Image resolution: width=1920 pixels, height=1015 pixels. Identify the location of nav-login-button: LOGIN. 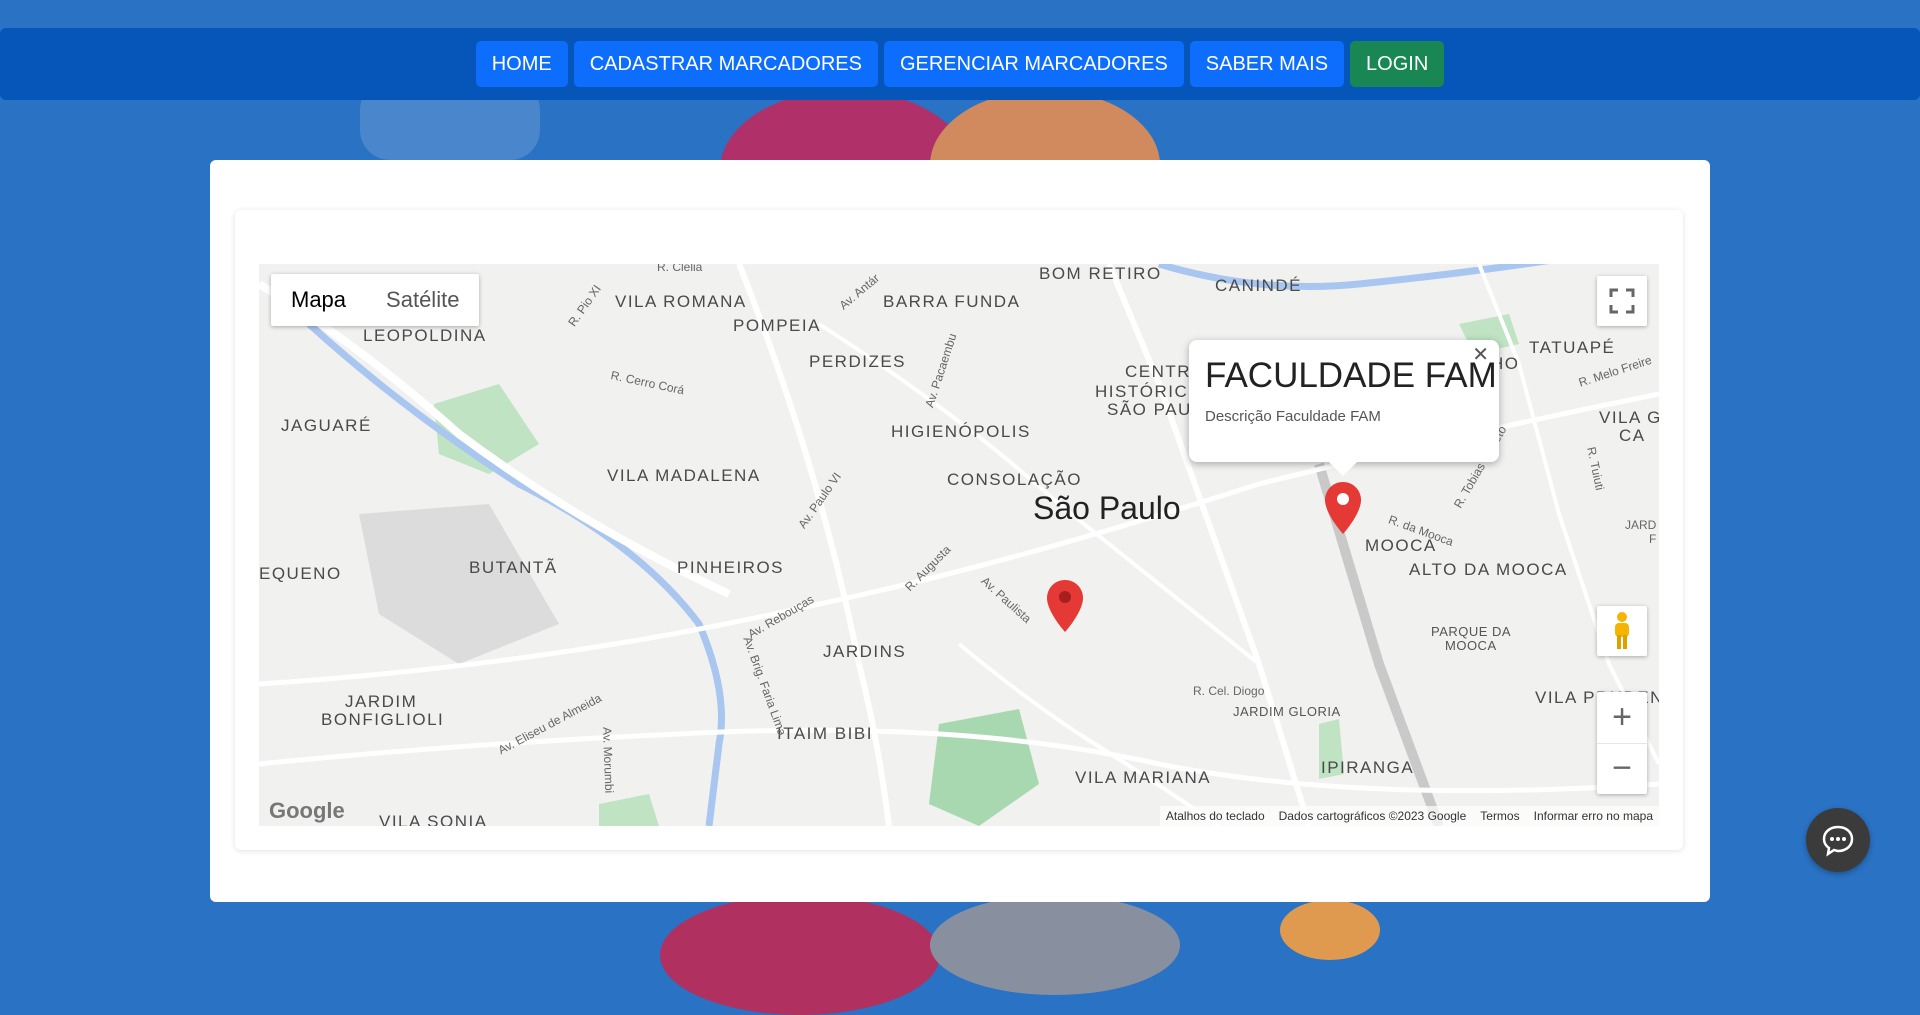
(1397, 64).